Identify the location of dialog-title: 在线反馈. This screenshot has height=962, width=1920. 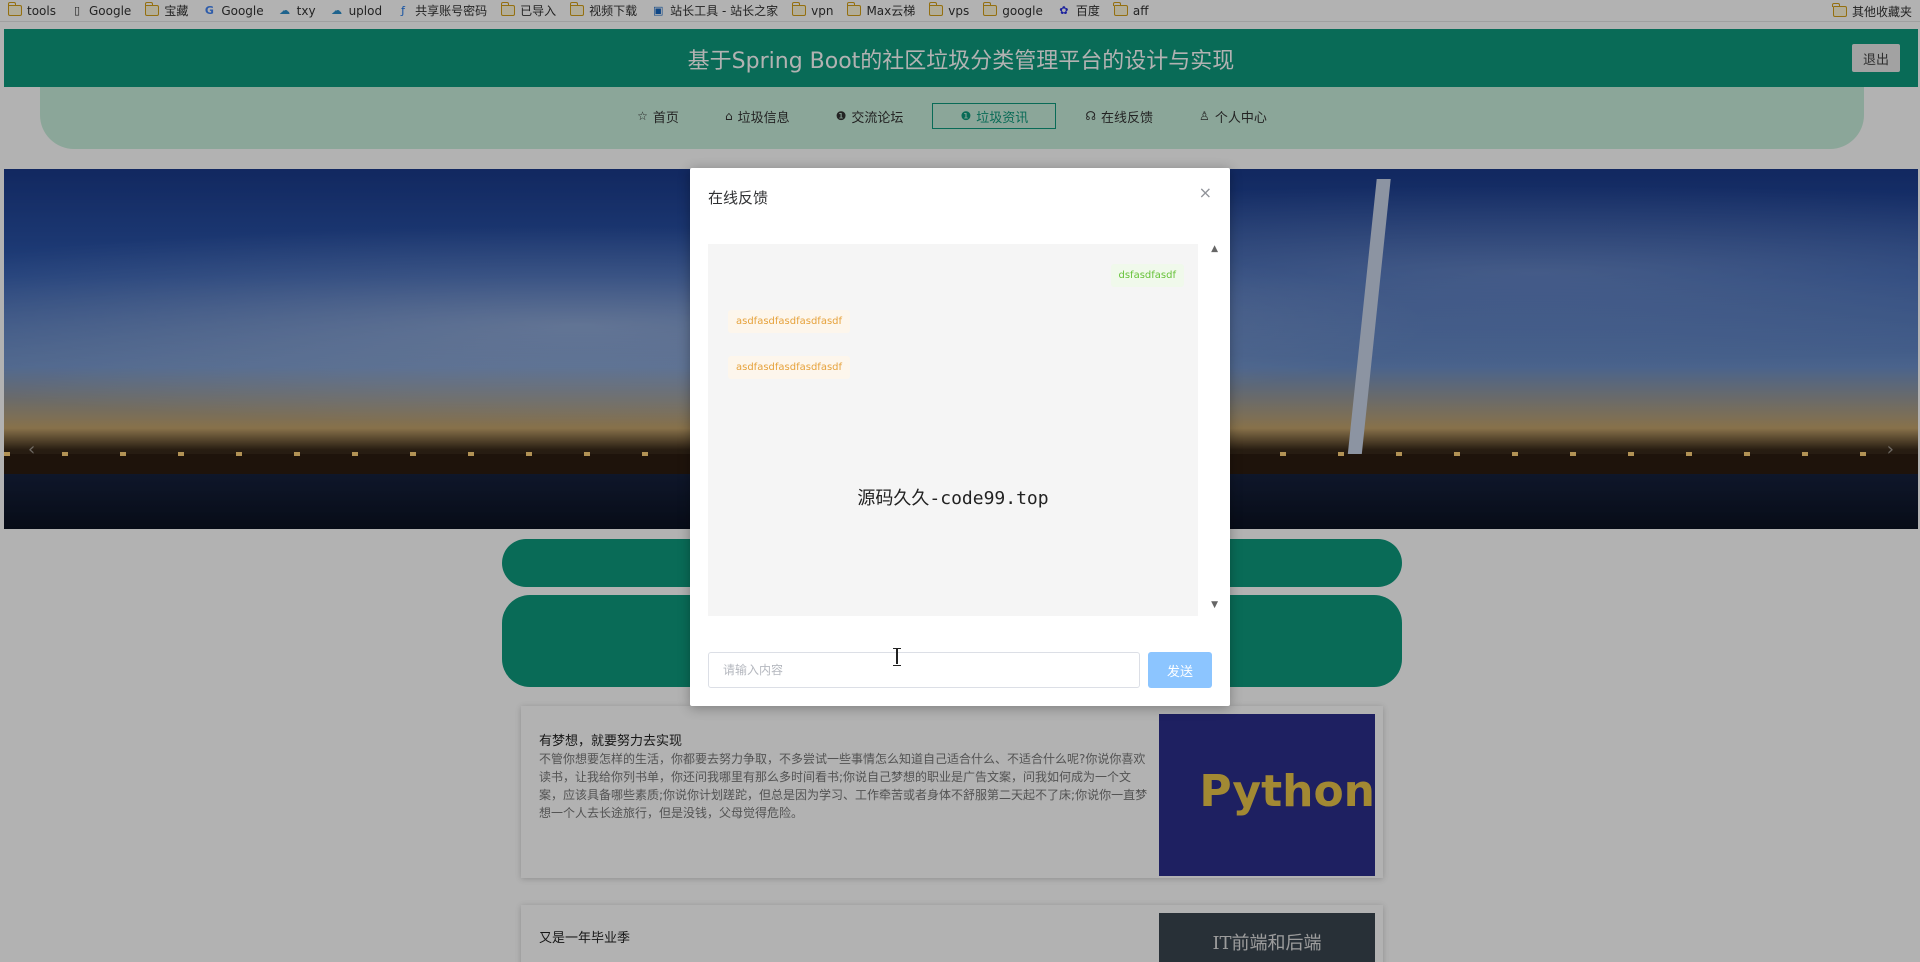
(738, 198).